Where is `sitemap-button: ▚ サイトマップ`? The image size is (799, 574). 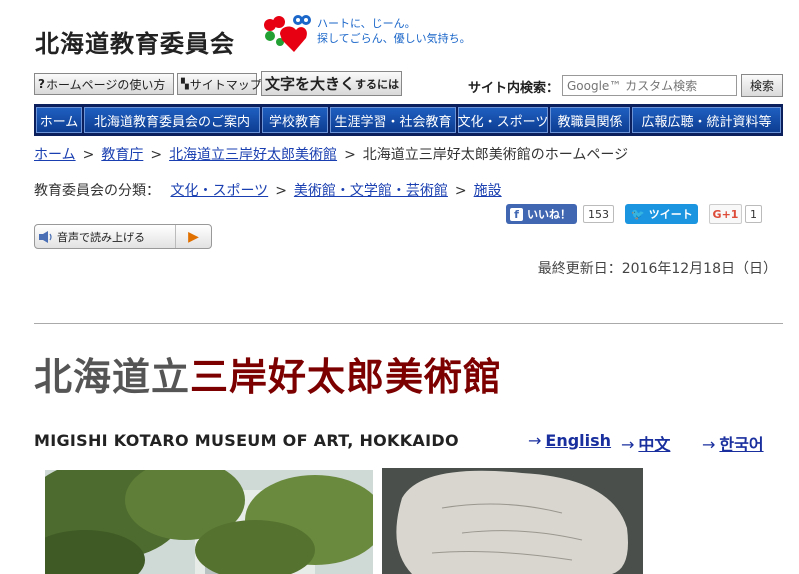 sitemap-button: ▚ サイトマップ is located at coordinates (219, 84).